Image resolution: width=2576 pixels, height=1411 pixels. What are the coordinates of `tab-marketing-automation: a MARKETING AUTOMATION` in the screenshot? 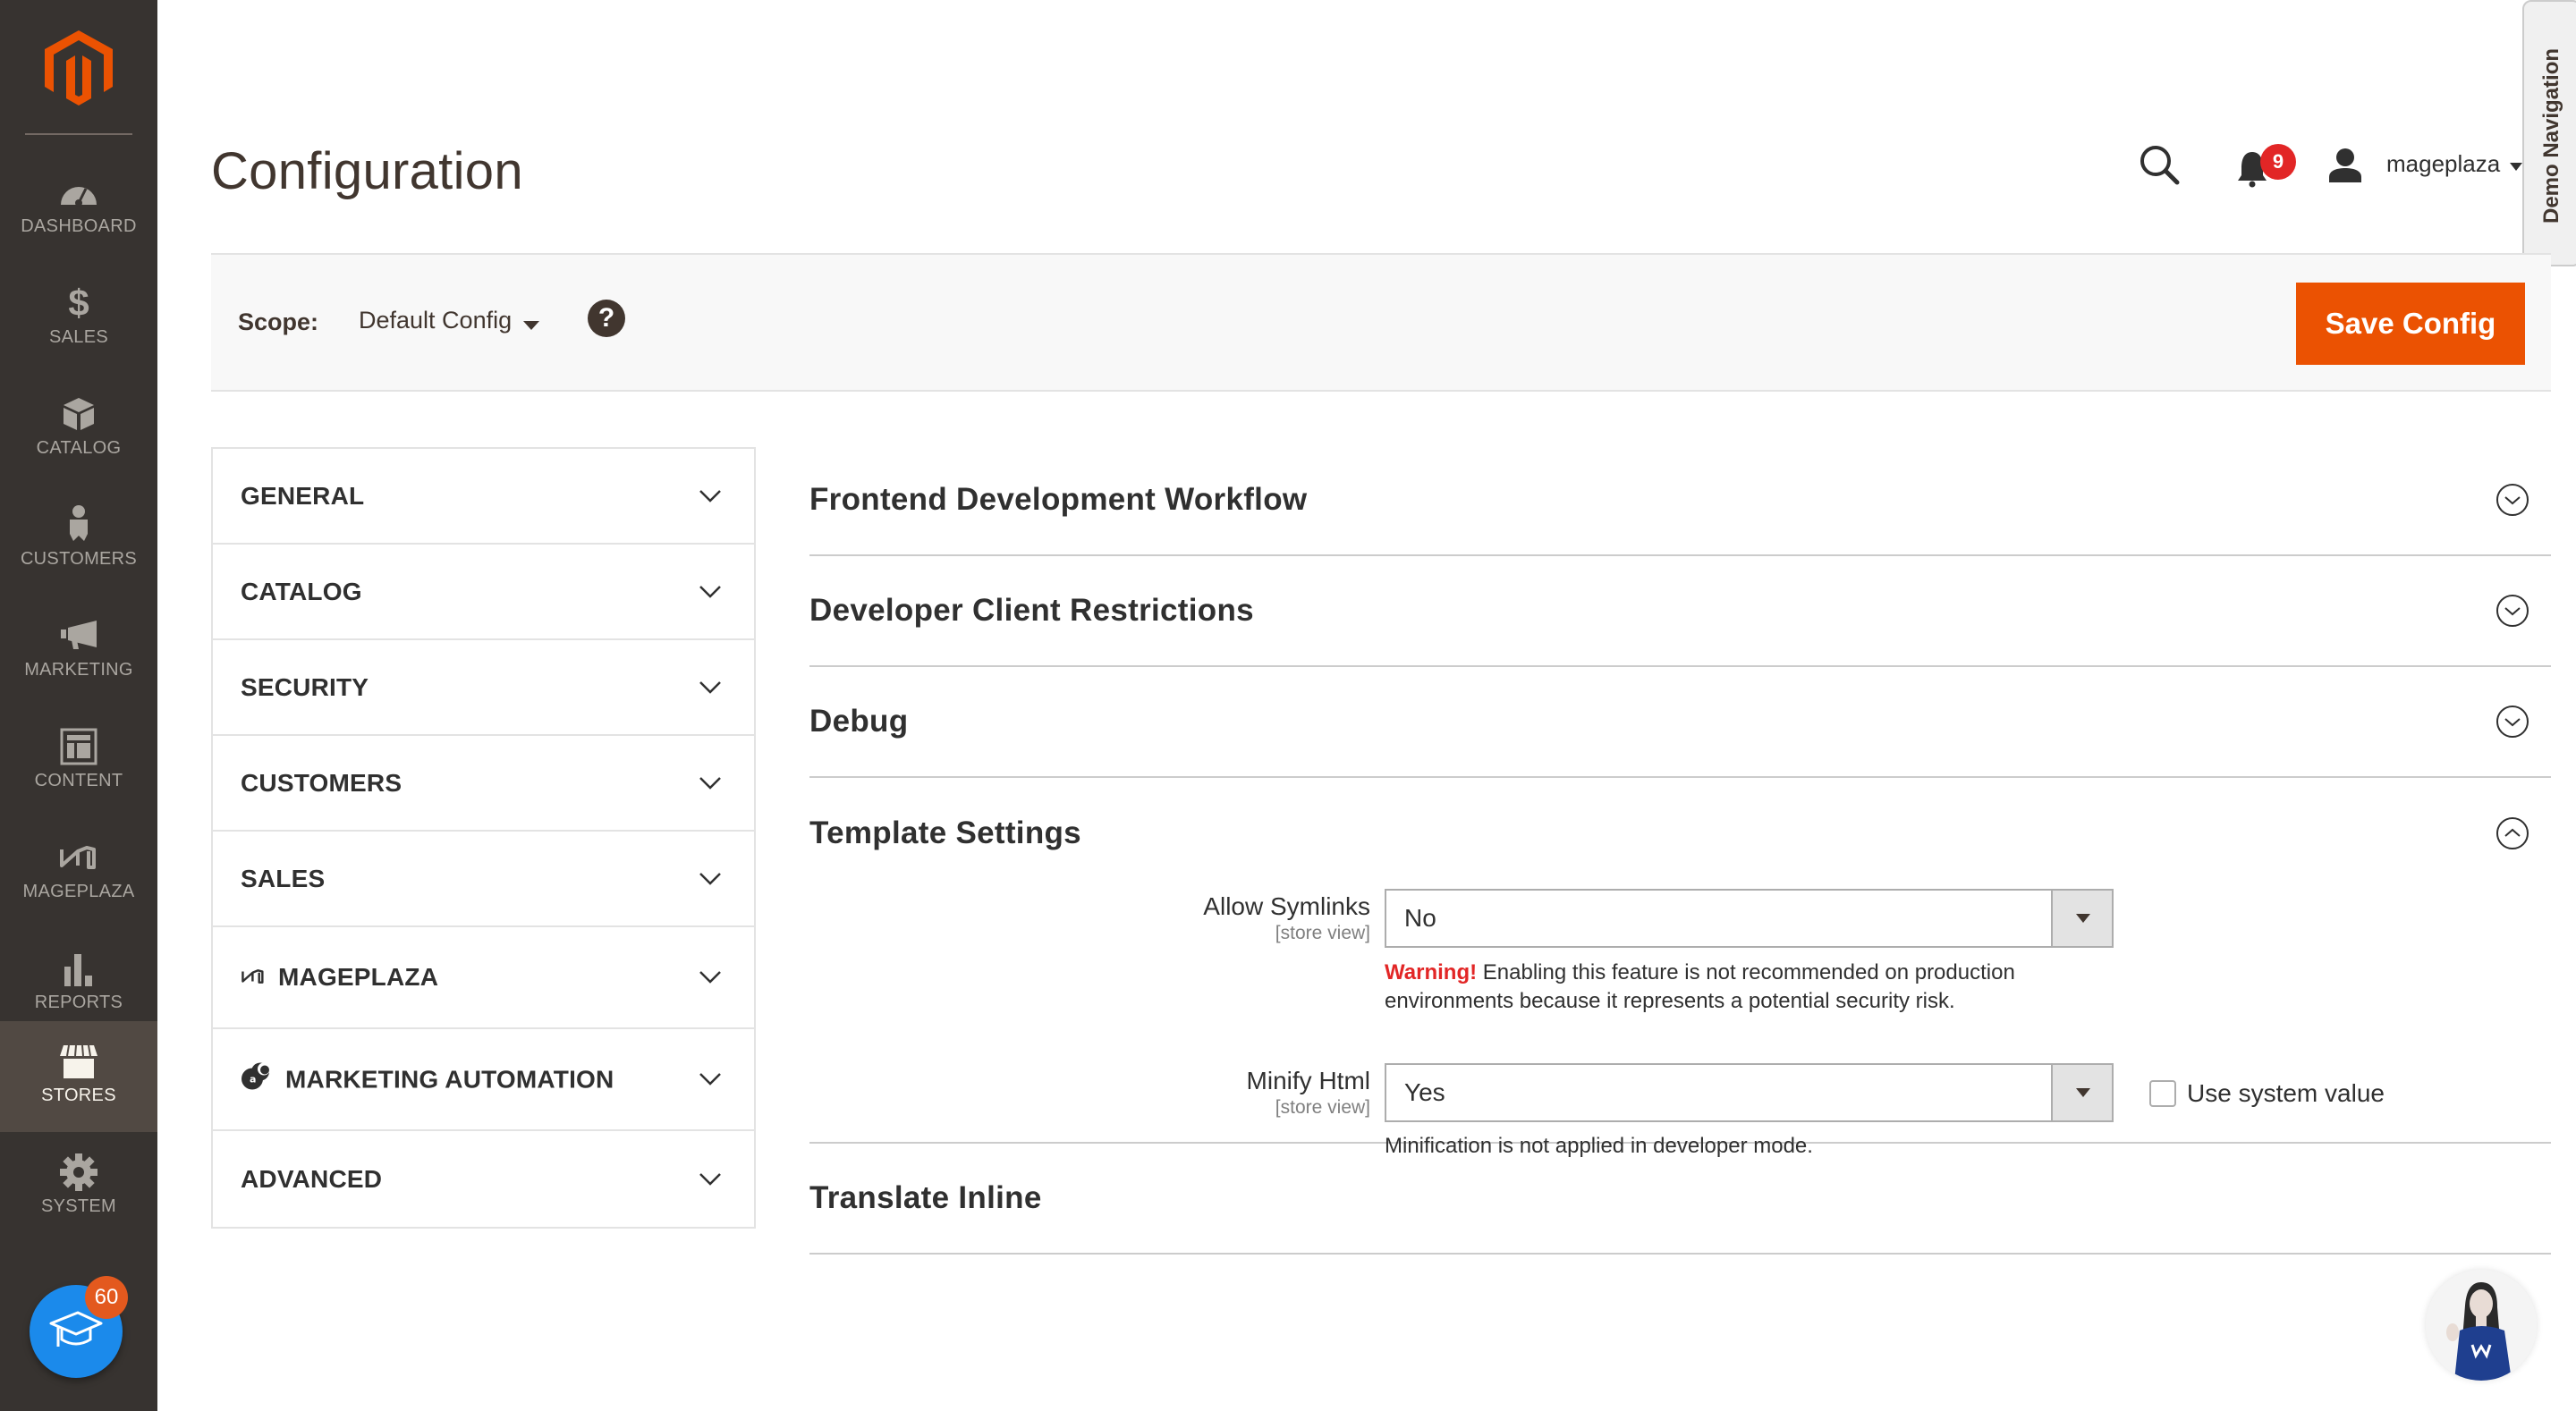 It's located at (483, 1080).